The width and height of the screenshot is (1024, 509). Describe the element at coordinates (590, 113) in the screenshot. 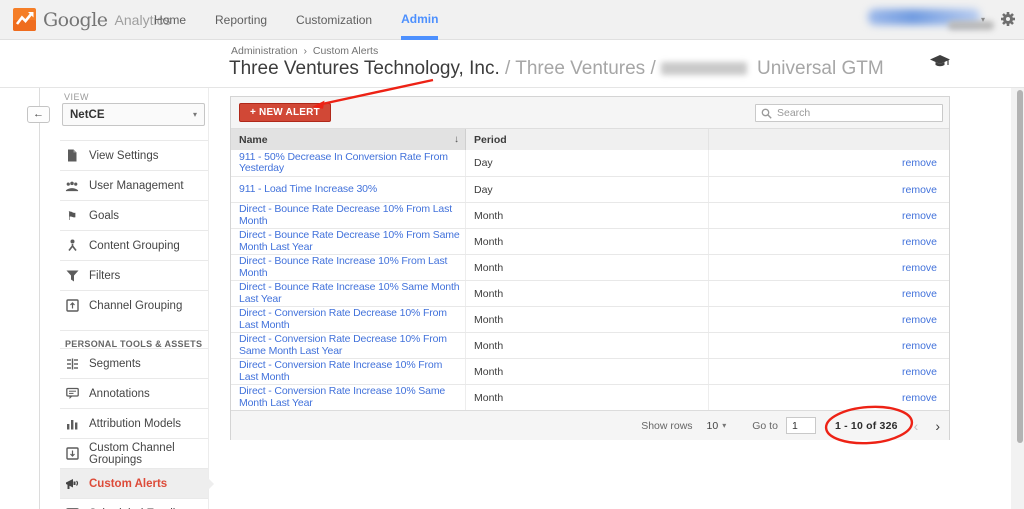

I see `alerts-toolbar: + NEW ALERT` at that location.